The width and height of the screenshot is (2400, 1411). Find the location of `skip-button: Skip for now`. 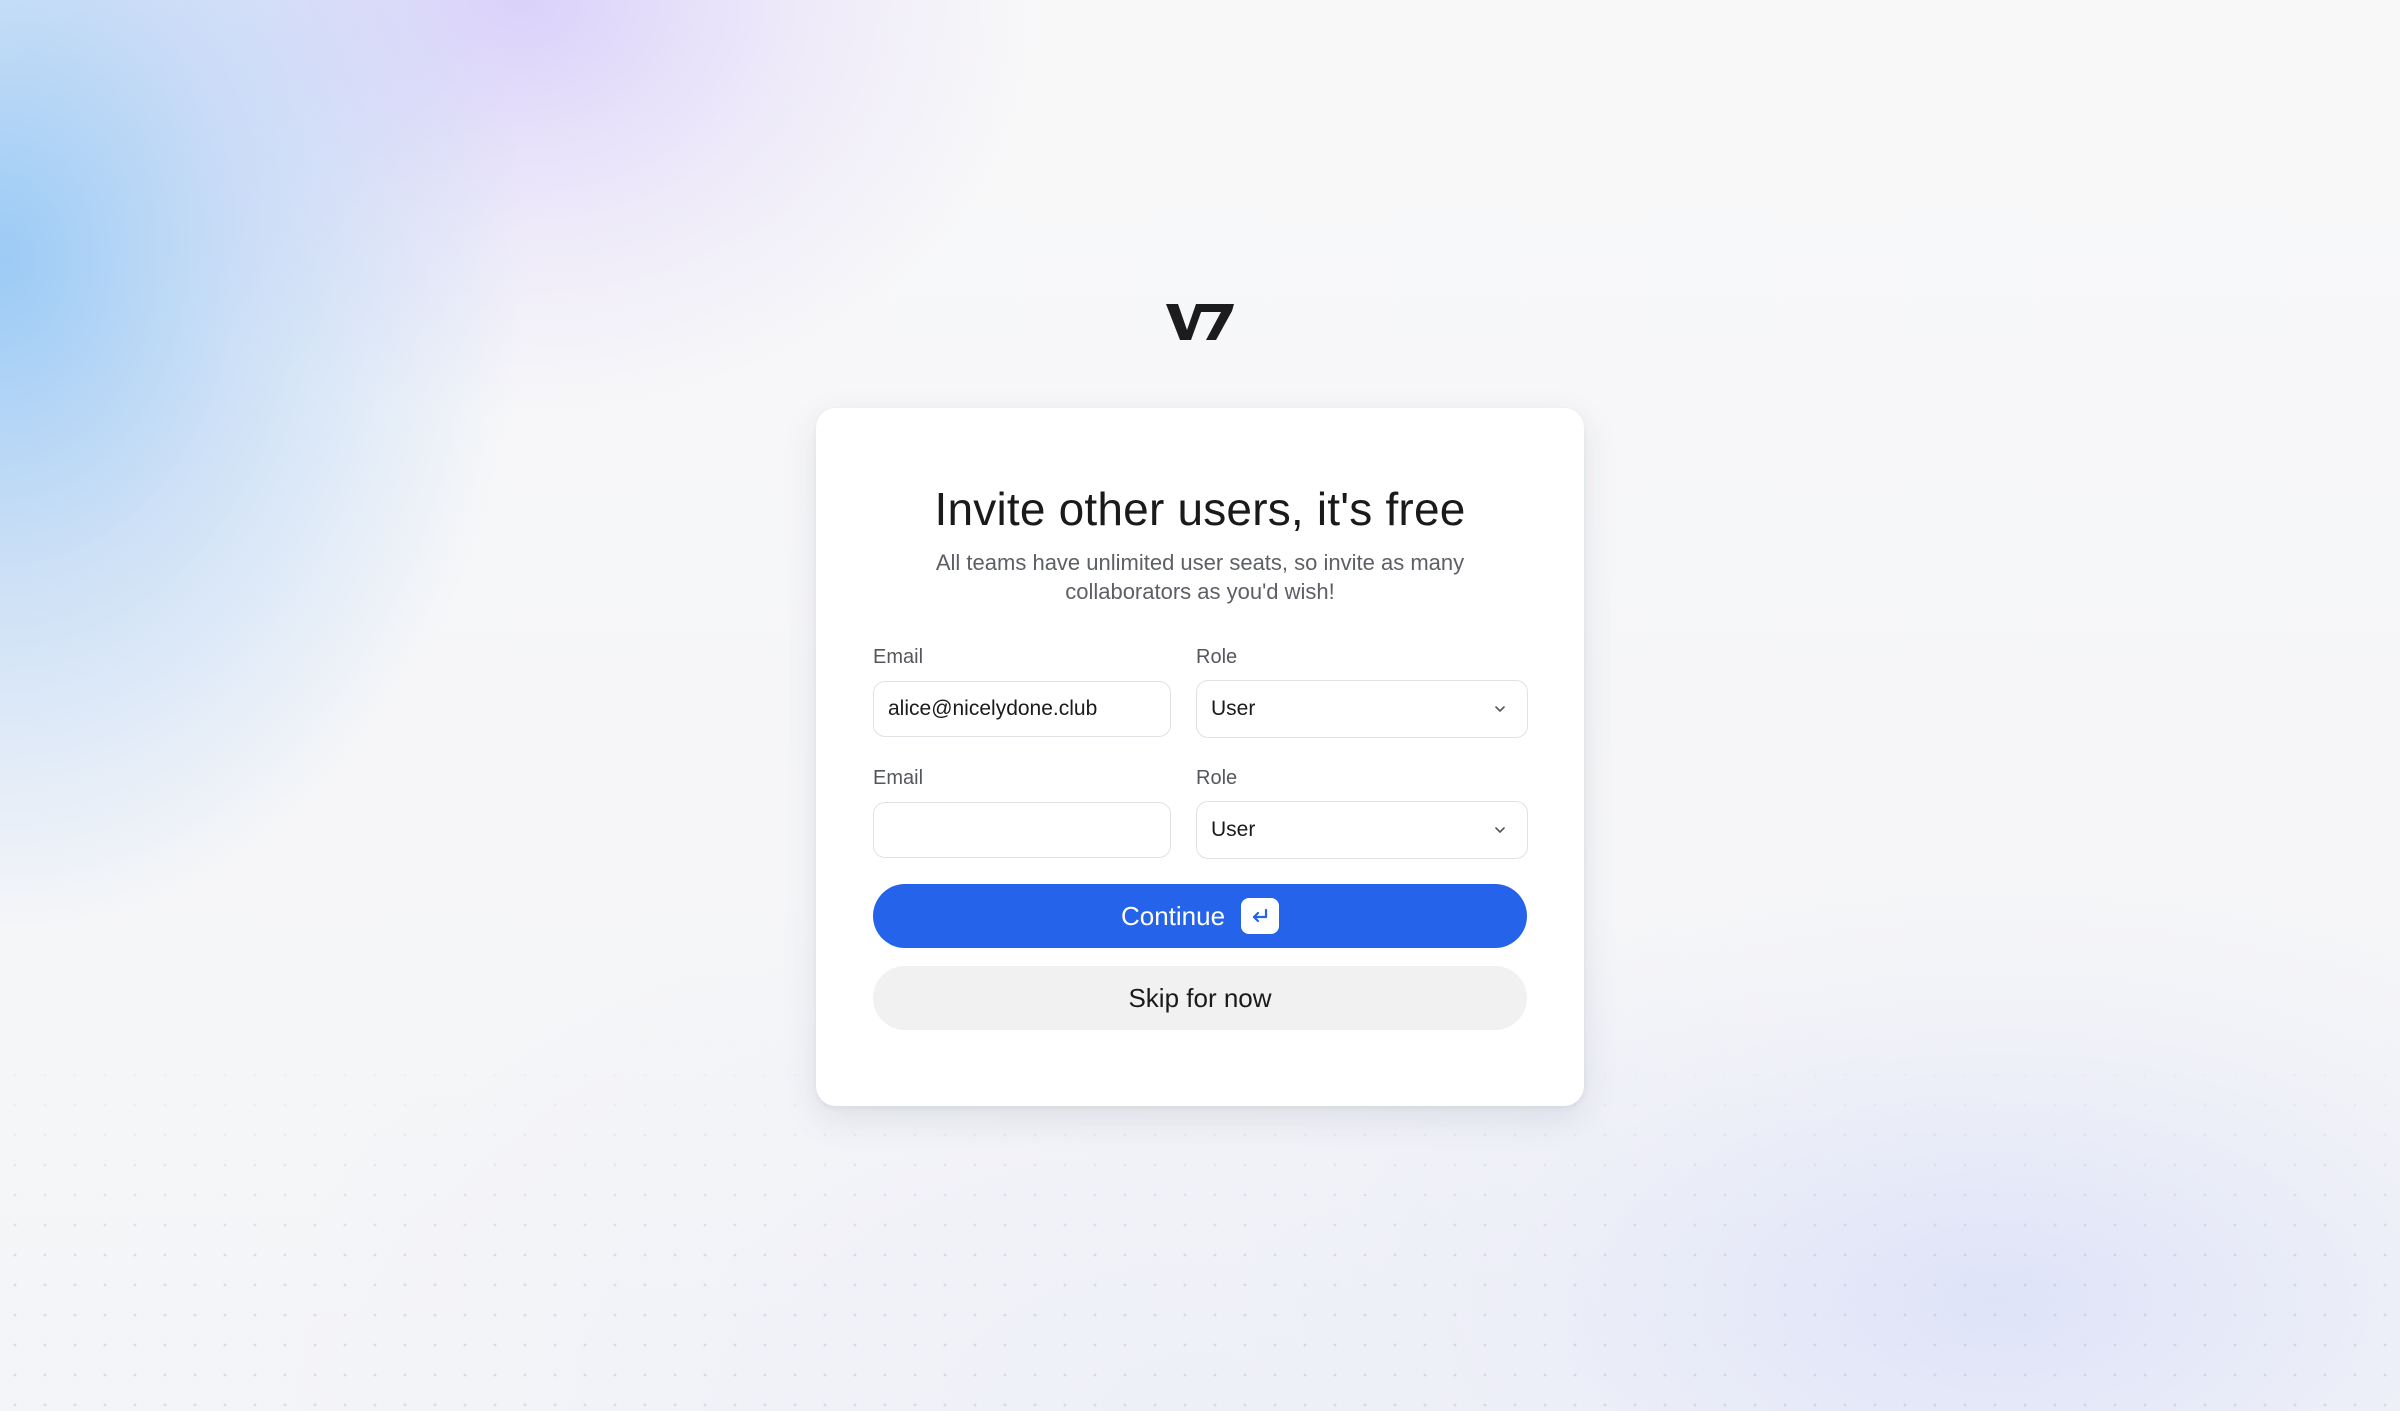

skip-button: Skip for now is located at coordinates (1200, 998).